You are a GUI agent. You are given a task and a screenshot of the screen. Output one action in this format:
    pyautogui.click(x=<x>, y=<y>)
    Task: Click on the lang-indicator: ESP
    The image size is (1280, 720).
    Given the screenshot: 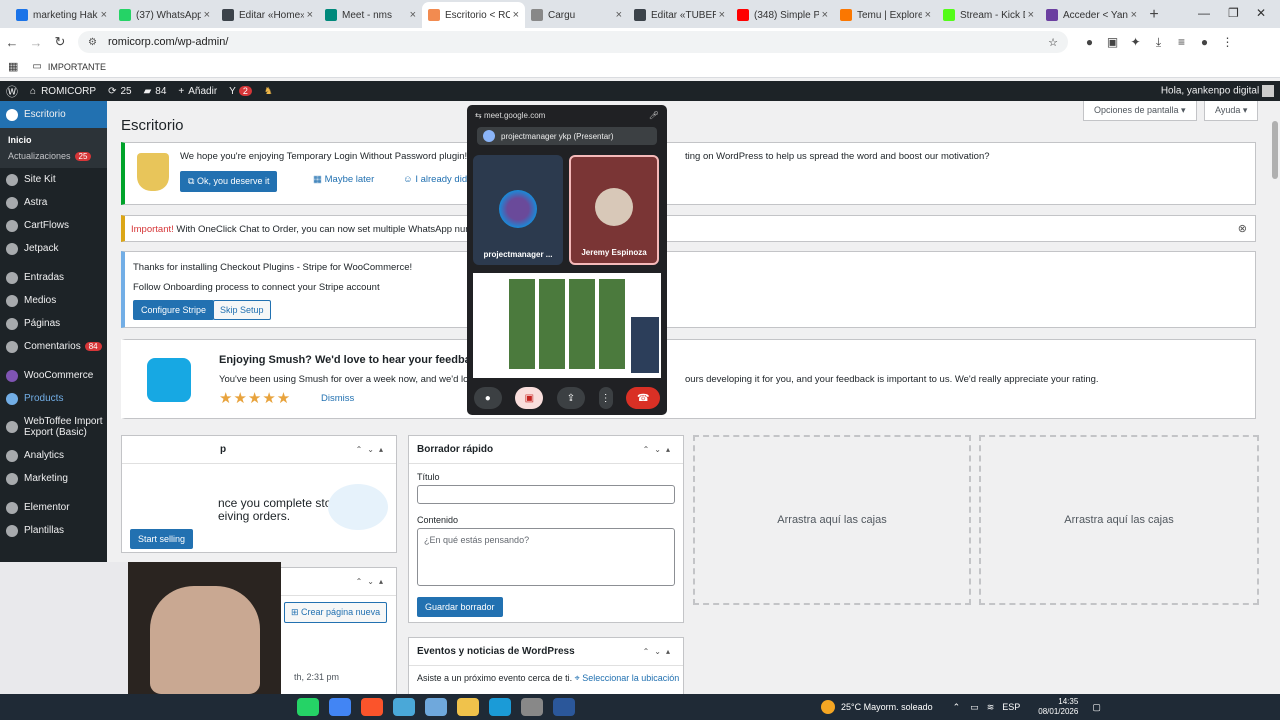 What is the action you would take?
    pyautogui.click(x=1011, y=707)
    